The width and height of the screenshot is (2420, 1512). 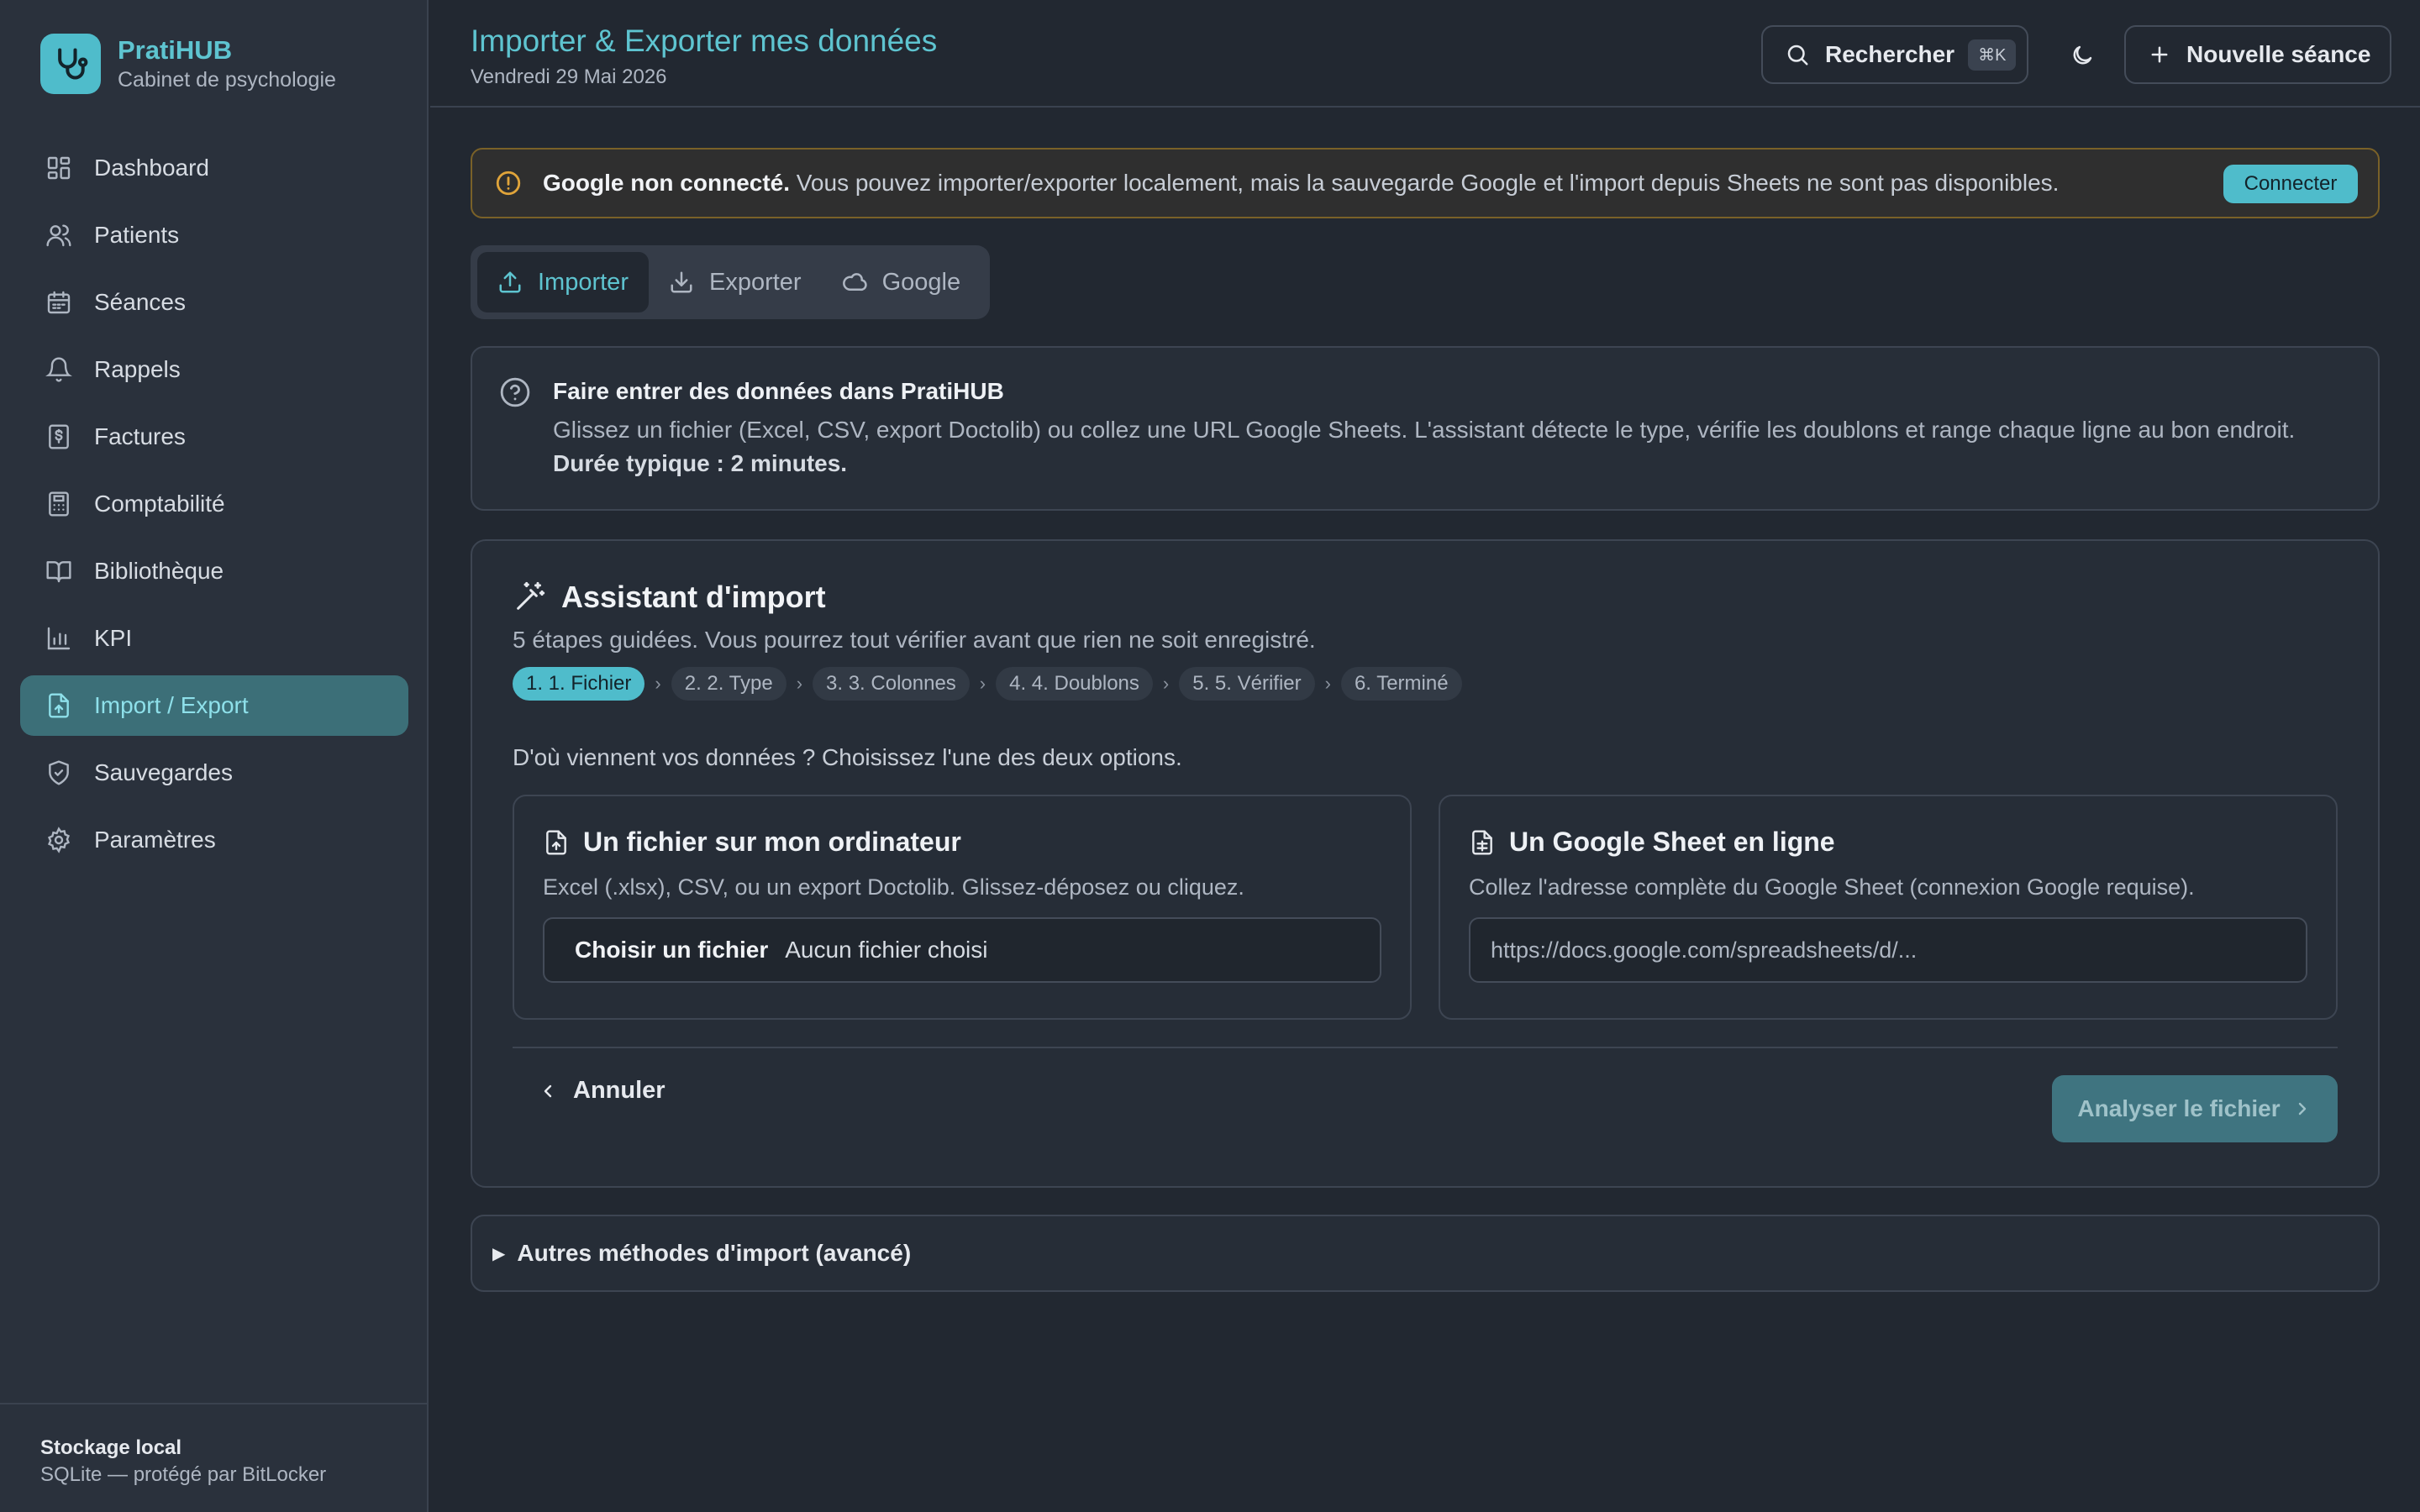 What do you see at coordinates (962, 842) in the screenshot?
I see `file-option-title: Un fichier sur mon ordinateur` at bounding box center [962, 842].